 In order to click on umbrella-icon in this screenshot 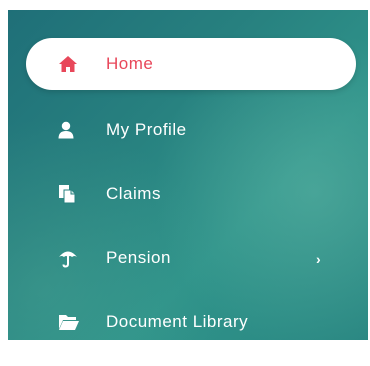, I will do `click(78, 258)`.